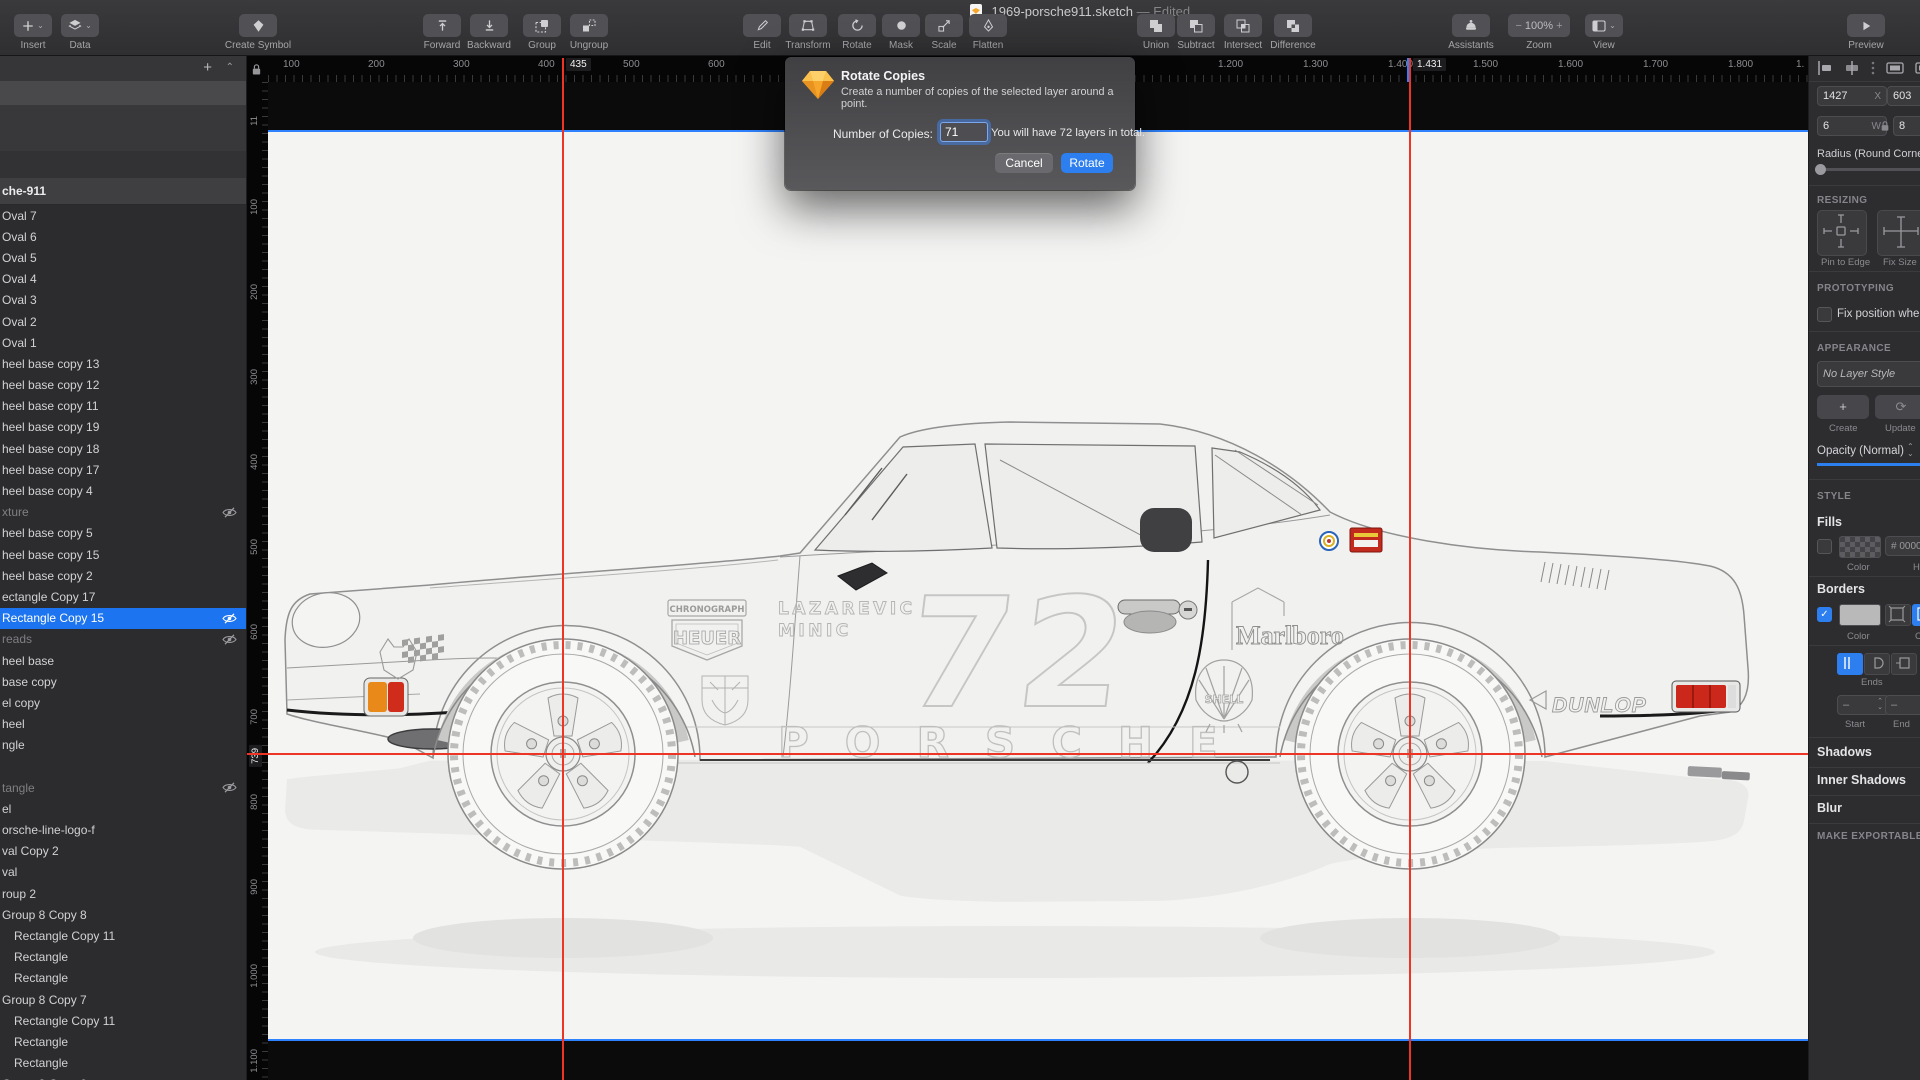 Image resolution: width=1920 pixels, height=1080 pixels. I want to click on selected-page-row, so click(123, 93).